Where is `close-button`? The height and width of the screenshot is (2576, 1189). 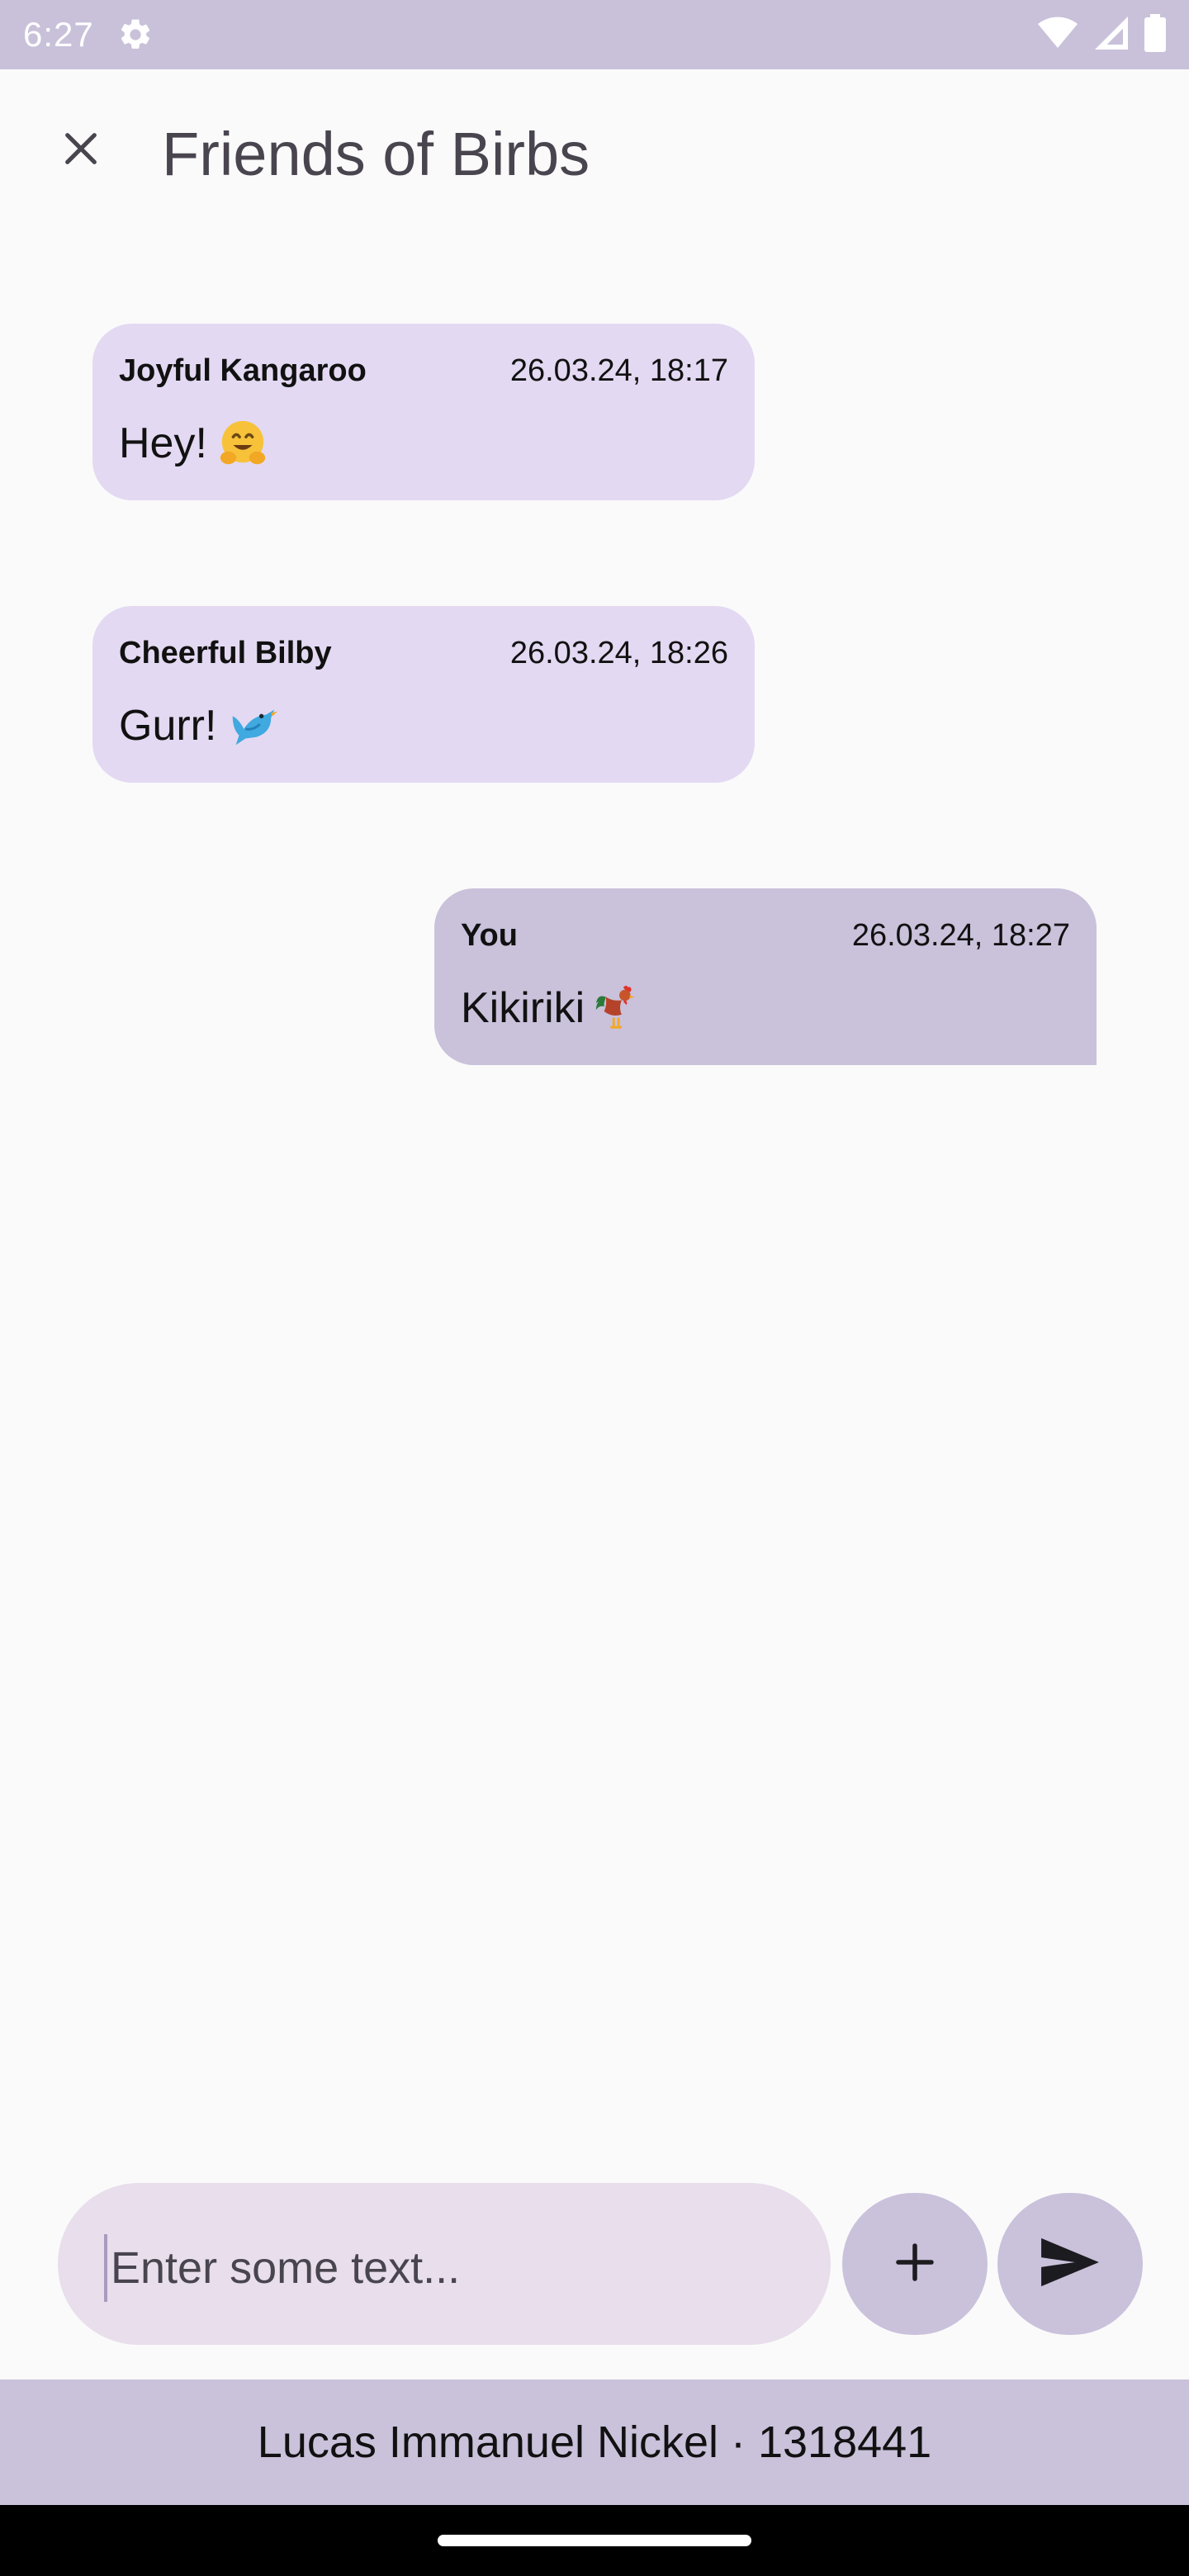
close-button is located at coordinates (81, 150).